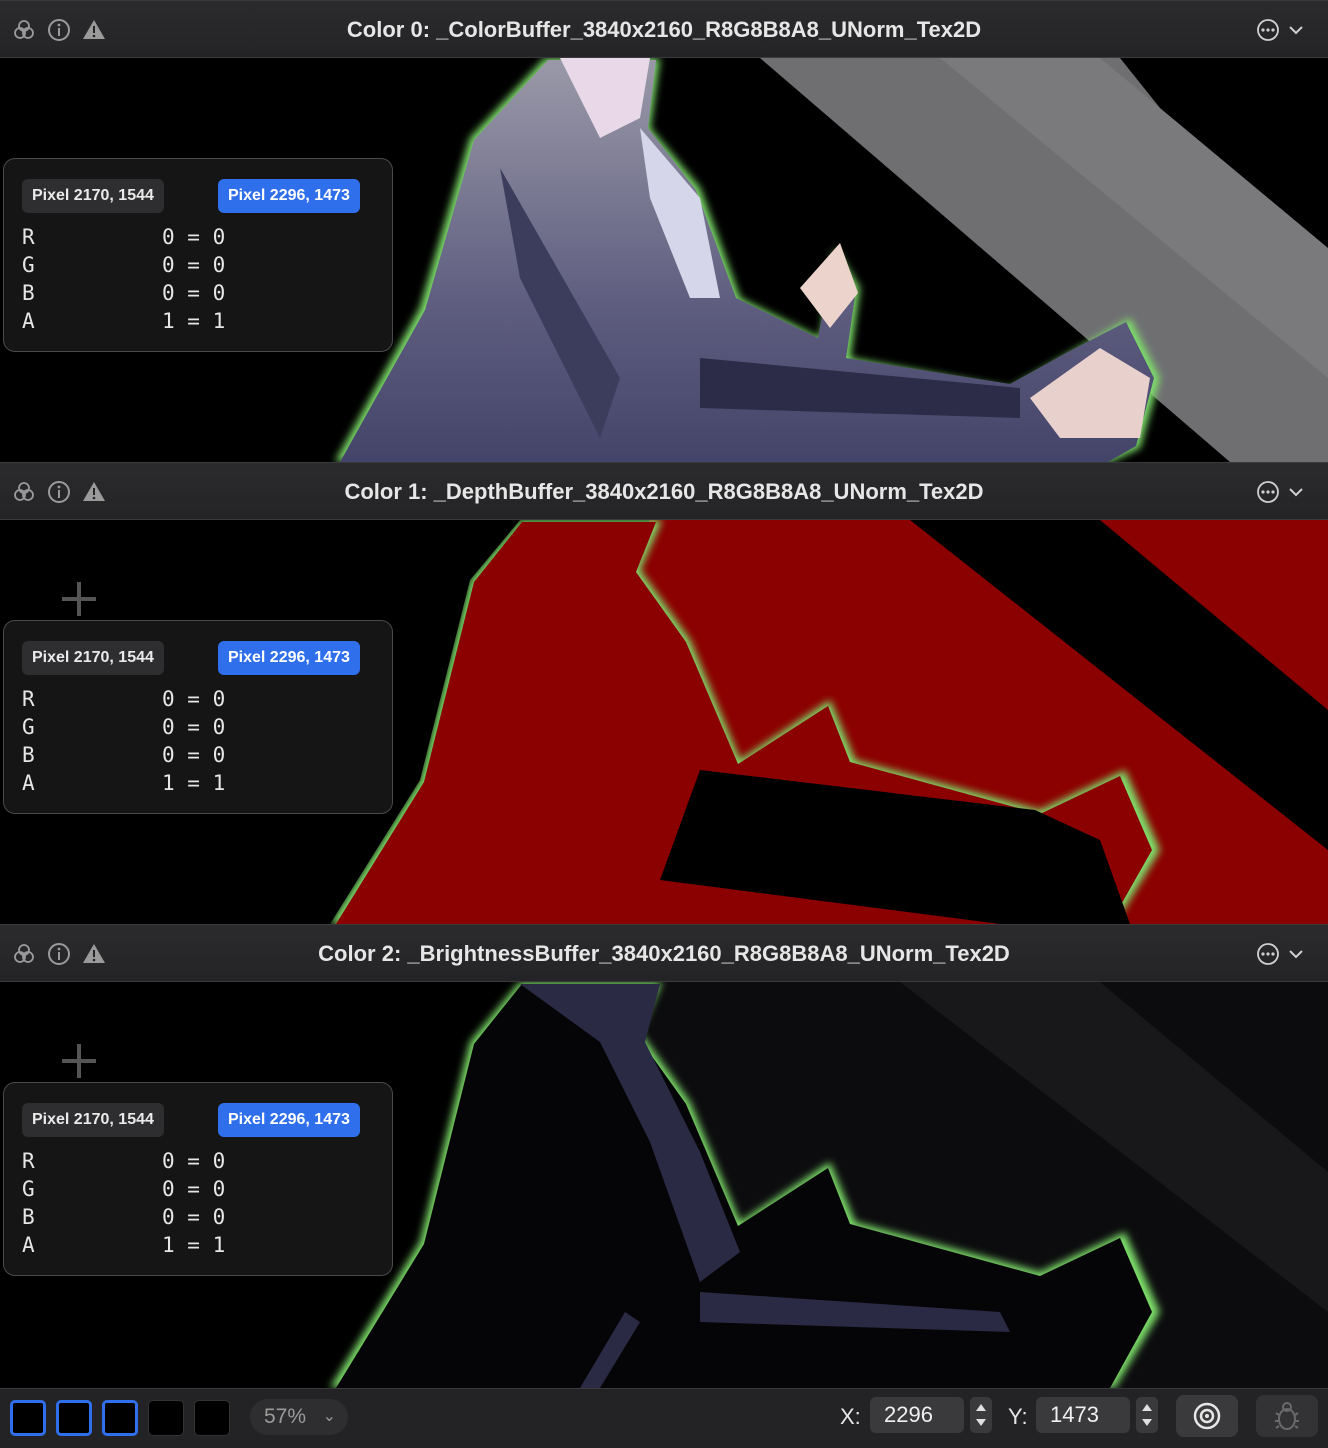  What do you see at coordinates (285, 1416) in the screenshot?
I see `zoom-value: 57%` at bounding box center [285, 1416].